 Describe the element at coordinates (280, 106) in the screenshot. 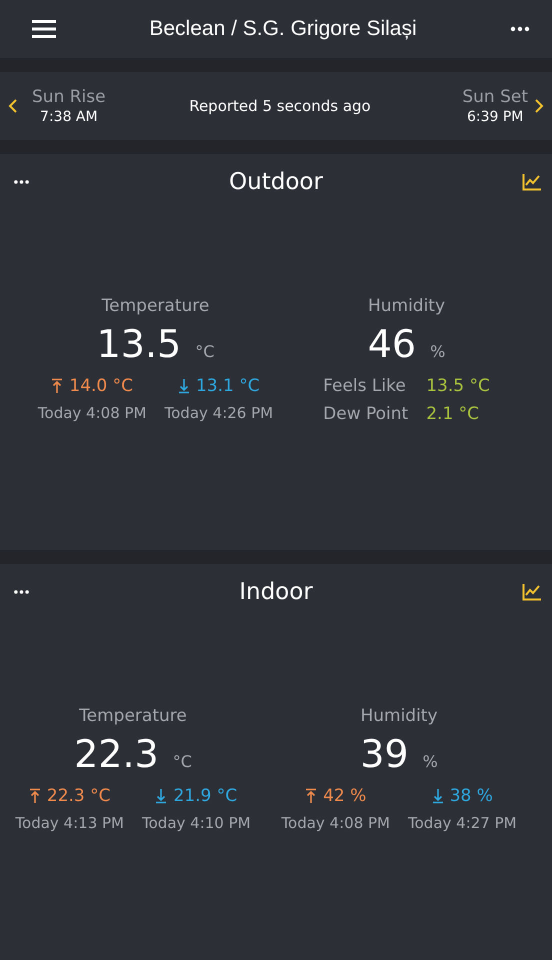

I see `report-status: Reported 5 seconds ago` at that location.